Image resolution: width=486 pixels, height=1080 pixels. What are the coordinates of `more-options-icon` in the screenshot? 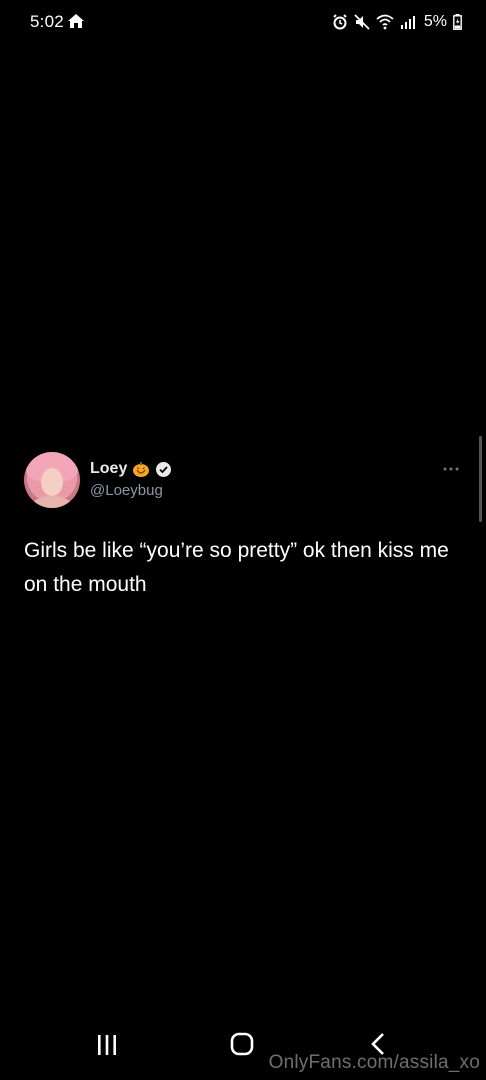 It's located at (451, 469).